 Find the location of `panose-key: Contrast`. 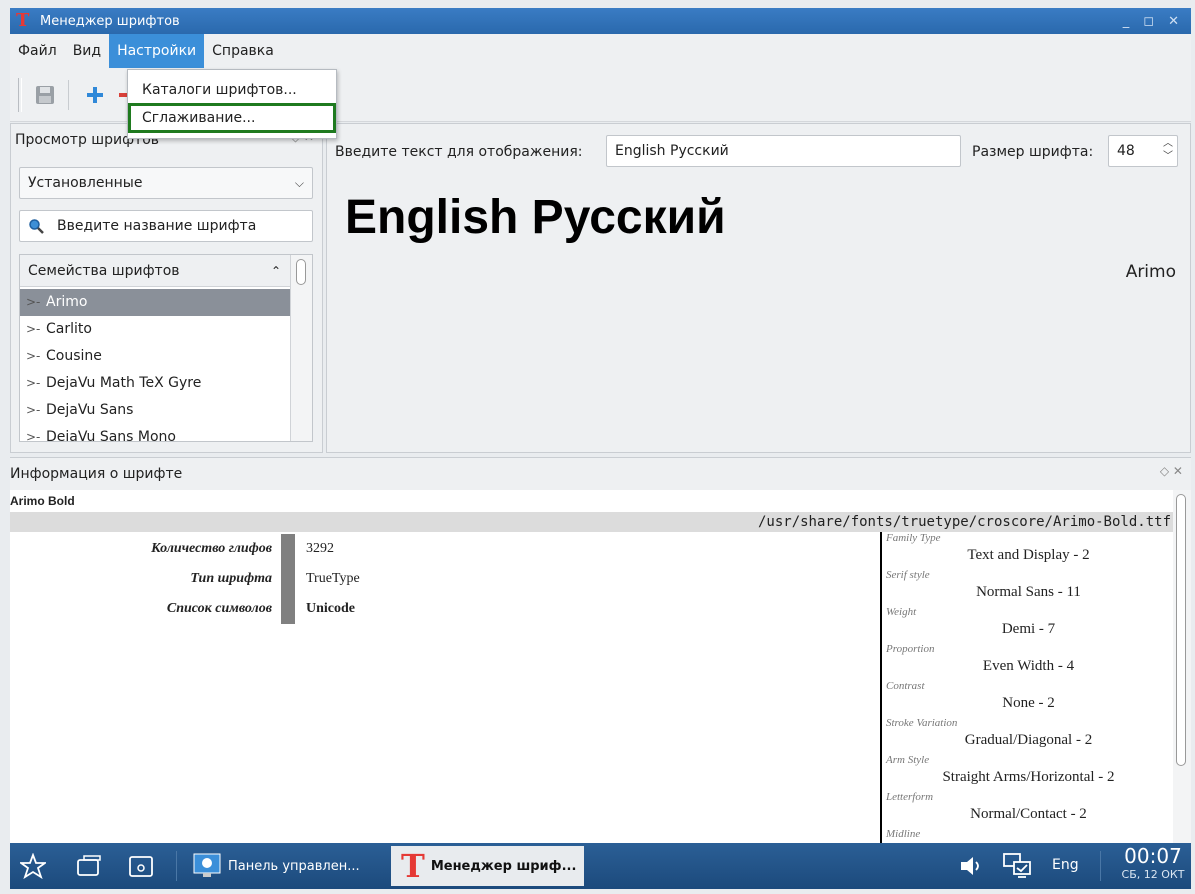

panose-key: Contrast is located at coordinates (905, 686).